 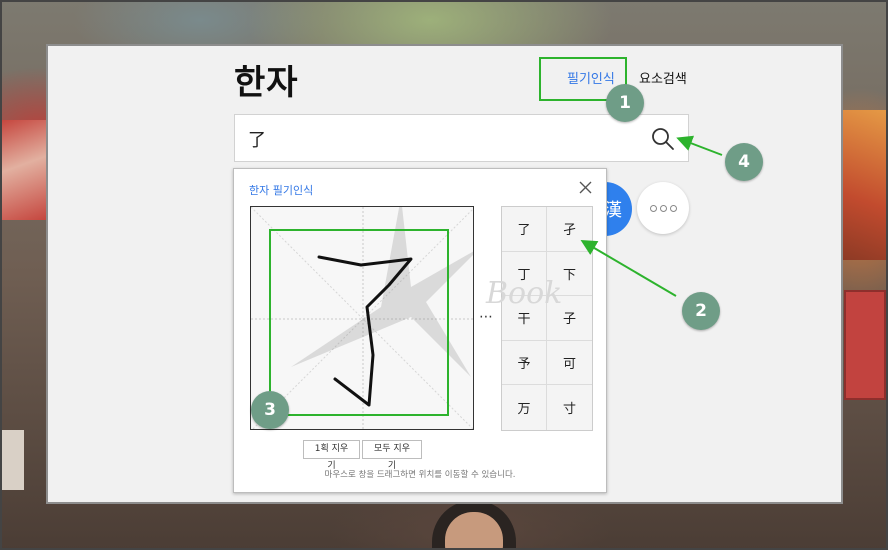 I want to click on tab-handwriting: 필기인식, so click(x=591, y=77).